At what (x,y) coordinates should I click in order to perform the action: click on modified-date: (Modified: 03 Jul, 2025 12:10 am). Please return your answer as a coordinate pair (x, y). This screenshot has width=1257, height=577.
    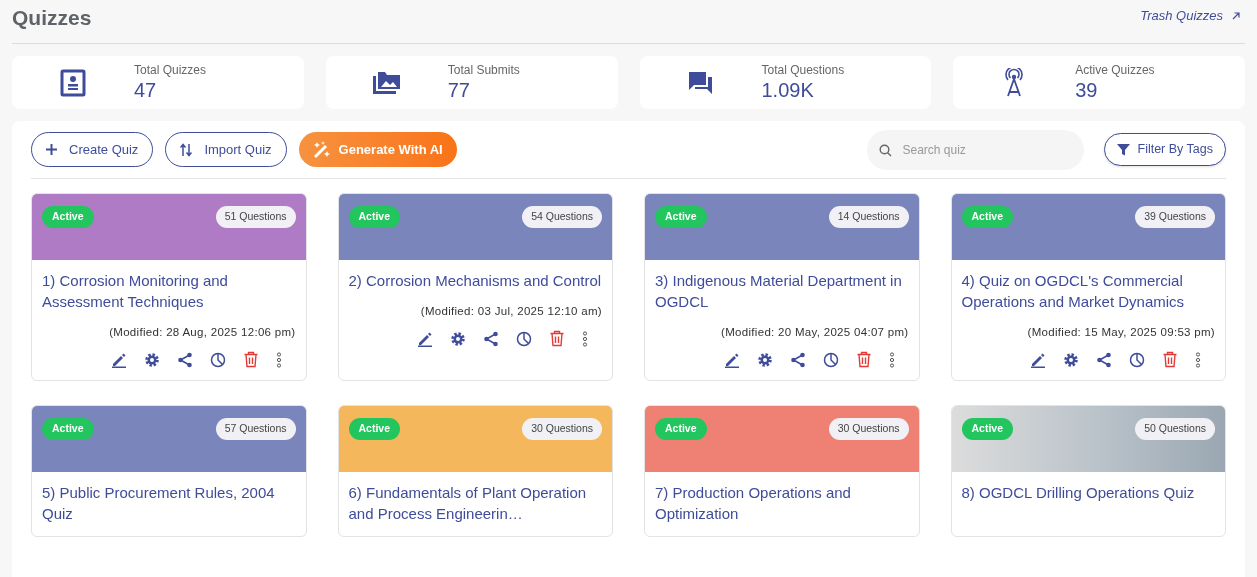
    Looking at the image, I should click on (510, 311).